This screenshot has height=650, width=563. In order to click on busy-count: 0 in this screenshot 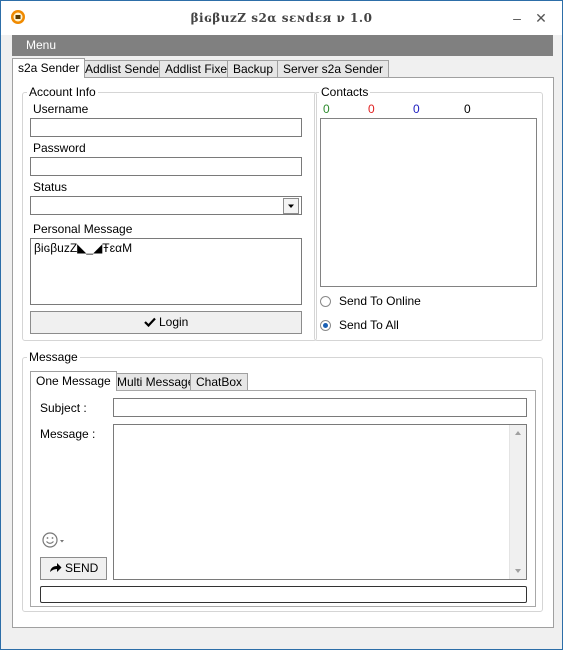, I will do `click(371, 109)`.